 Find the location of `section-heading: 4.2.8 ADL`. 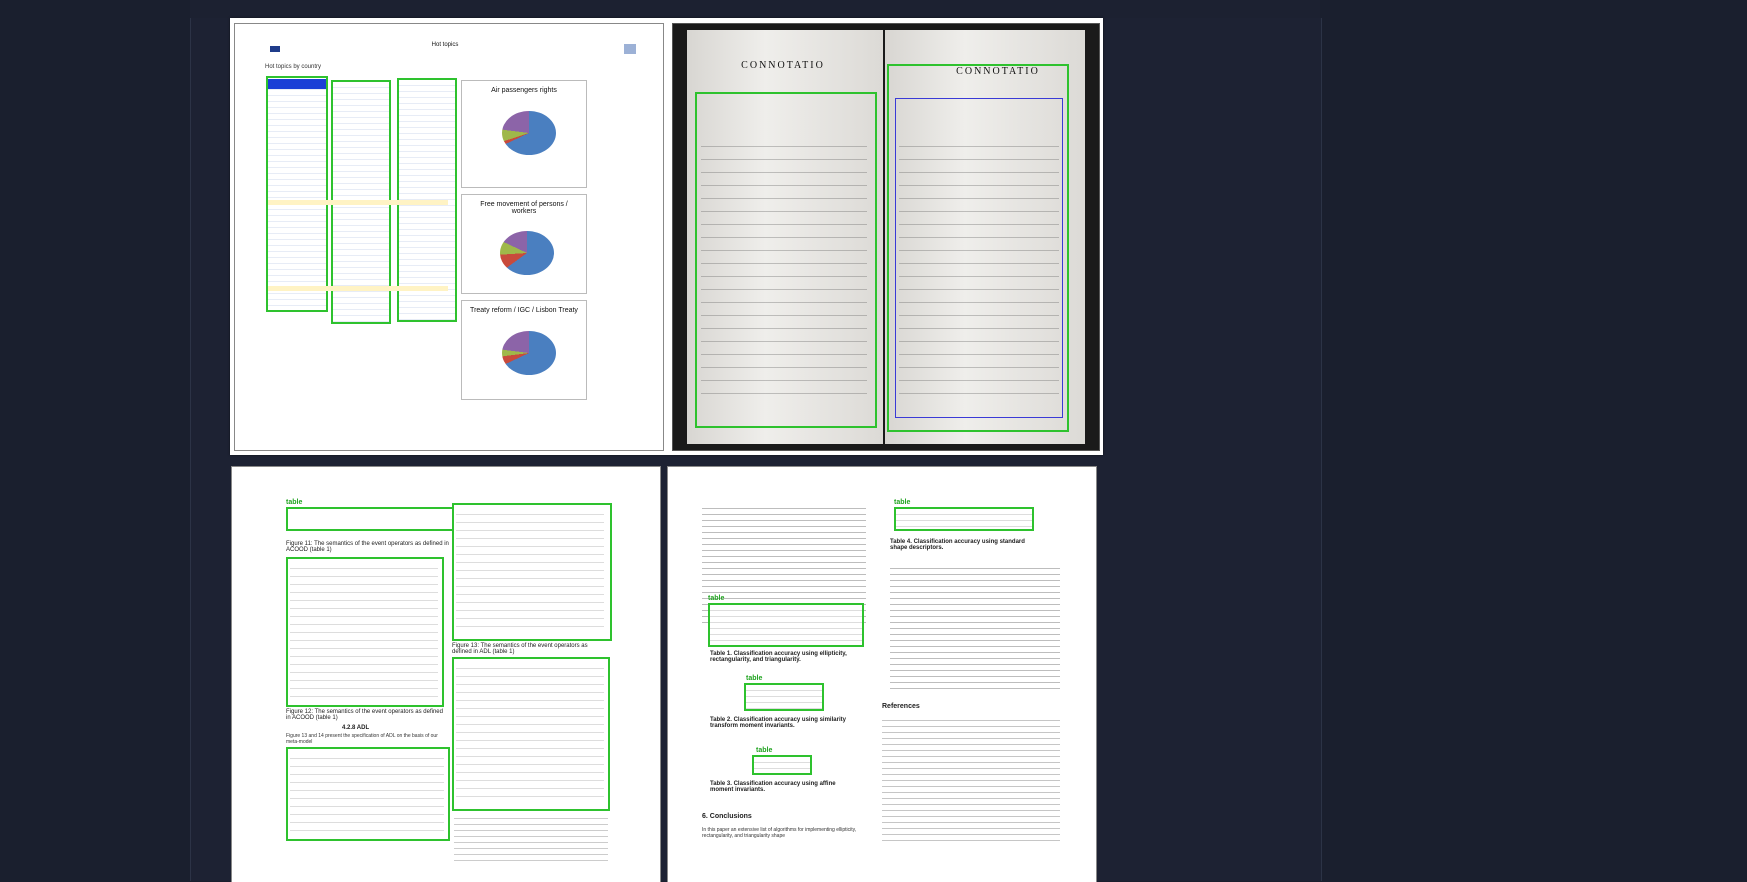

section-heading: 4.2.8 ADL is located at coordinates (356, 728).